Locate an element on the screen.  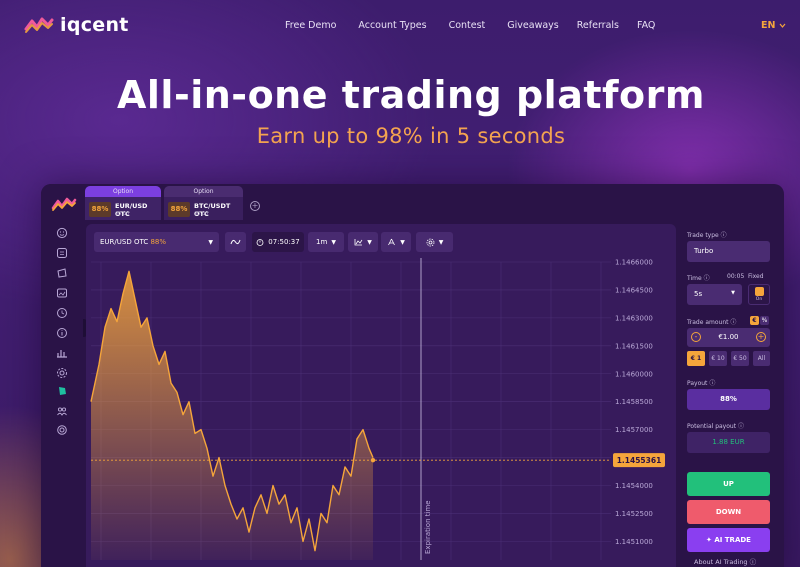
y-tick-label: 1.1466000 is located at coordinates (634, 263).